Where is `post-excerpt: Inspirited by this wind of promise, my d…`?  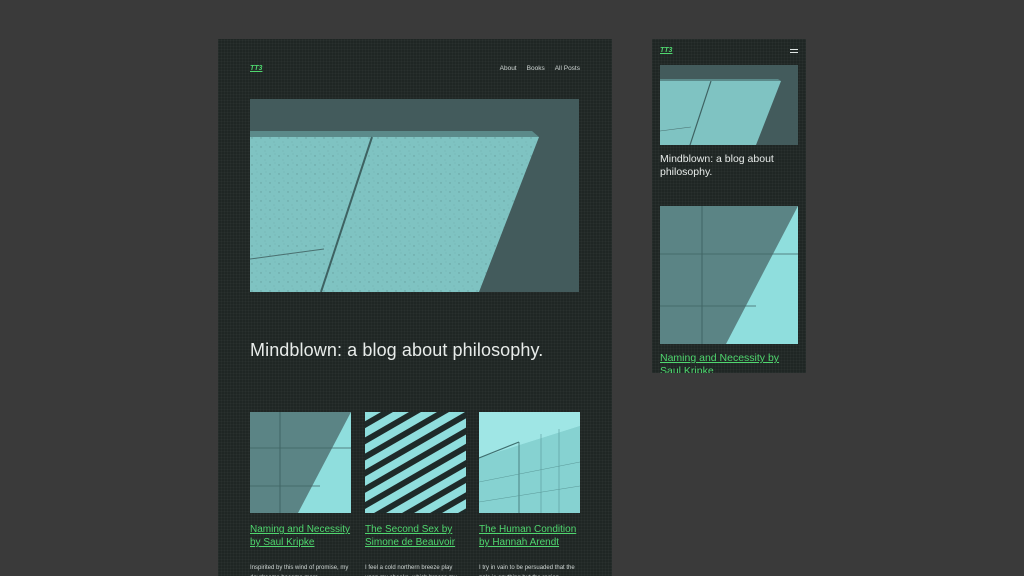 post-excerpt: Inspirited by this wind of promise, my d… is located at coordinates (299, 570).